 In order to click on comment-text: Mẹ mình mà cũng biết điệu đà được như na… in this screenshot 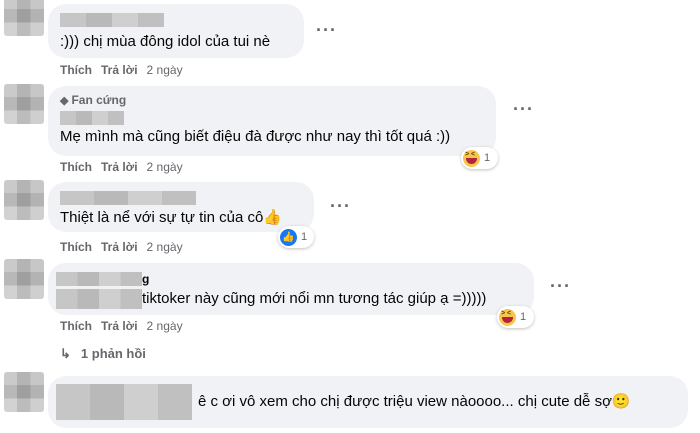, I will do `click(255, 136)`.